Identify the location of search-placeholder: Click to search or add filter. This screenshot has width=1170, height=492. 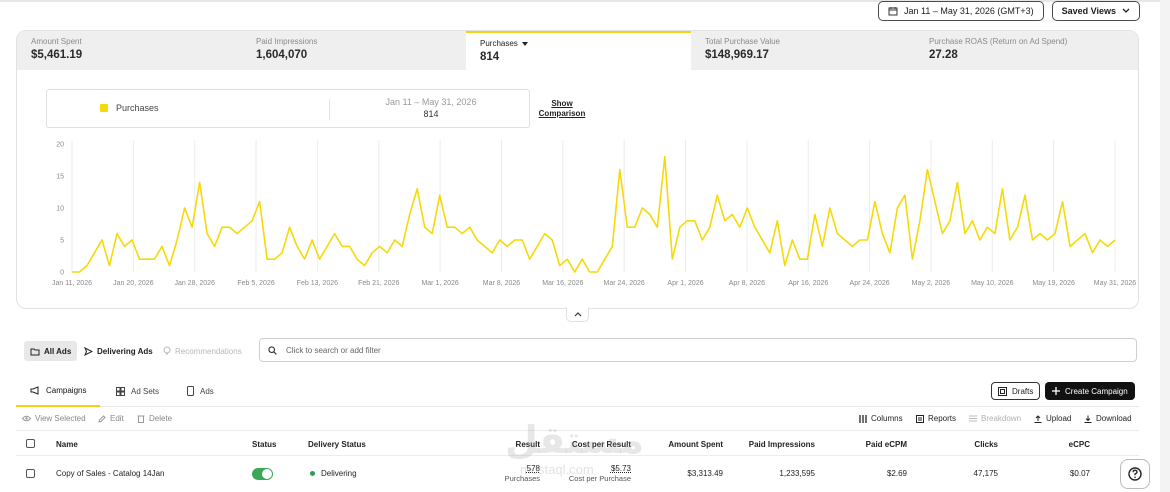
(333, 350).